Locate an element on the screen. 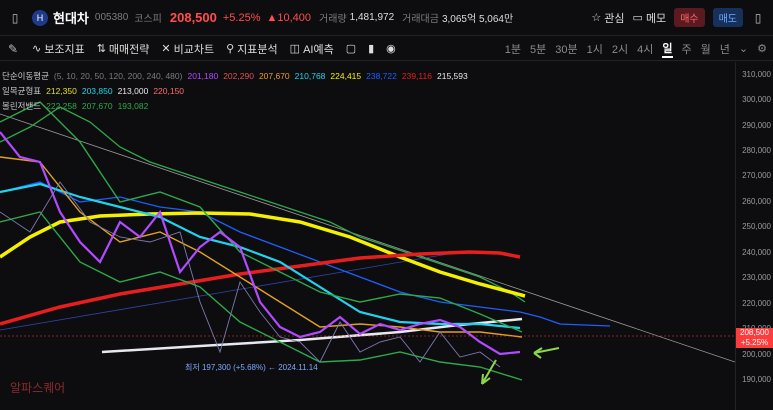 This screenshot has height=410, width=773. stock-code: 005380 is located at coordinates (111, 17).